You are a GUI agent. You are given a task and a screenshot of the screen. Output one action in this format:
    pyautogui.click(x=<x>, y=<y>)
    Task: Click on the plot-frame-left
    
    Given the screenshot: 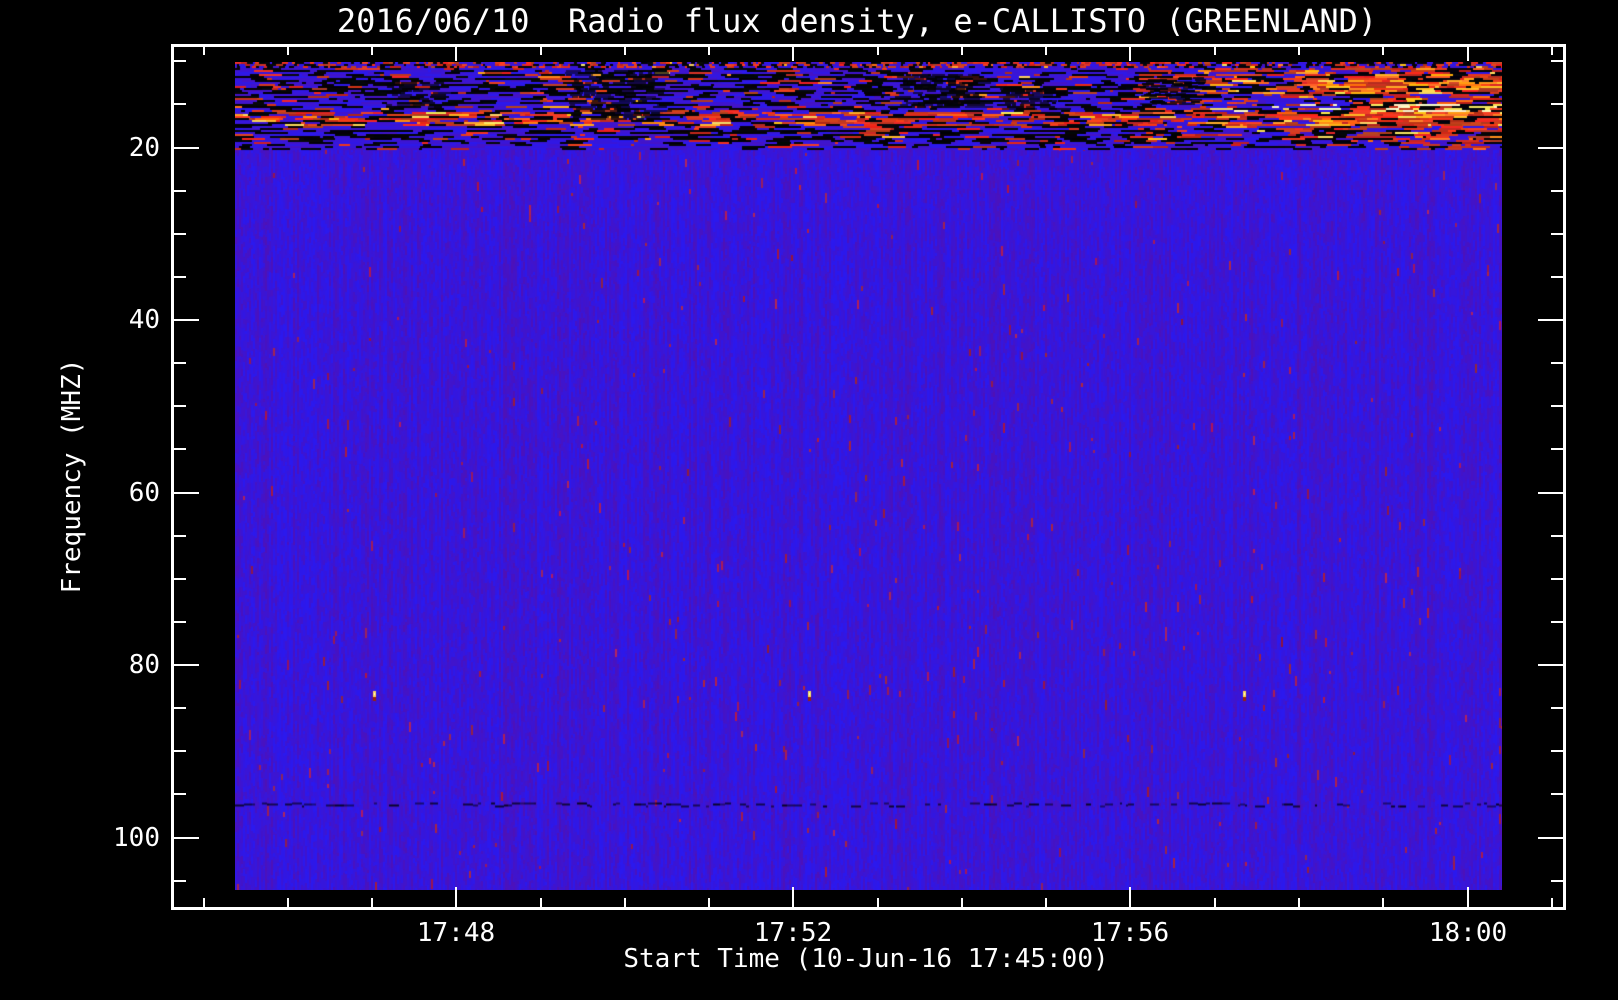 What is the action you would take?
    pyautogui.click(x=172, y=477)
    